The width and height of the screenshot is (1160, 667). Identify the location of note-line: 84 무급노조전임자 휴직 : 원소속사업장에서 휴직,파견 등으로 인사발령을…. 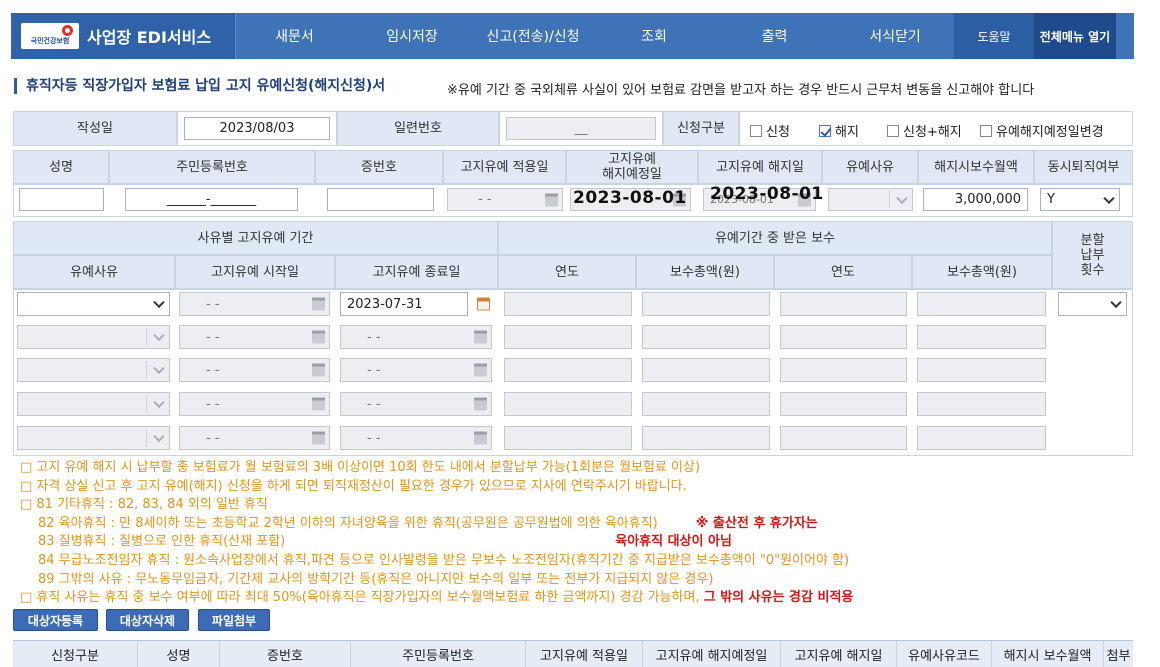
(444, 560).